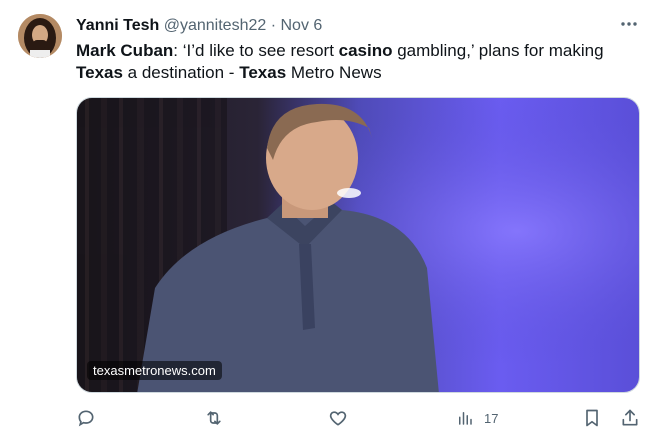  I want to click on tweet-header: Yanni Tesh @yannitesh22 · Nov 6, so click(199, 26).